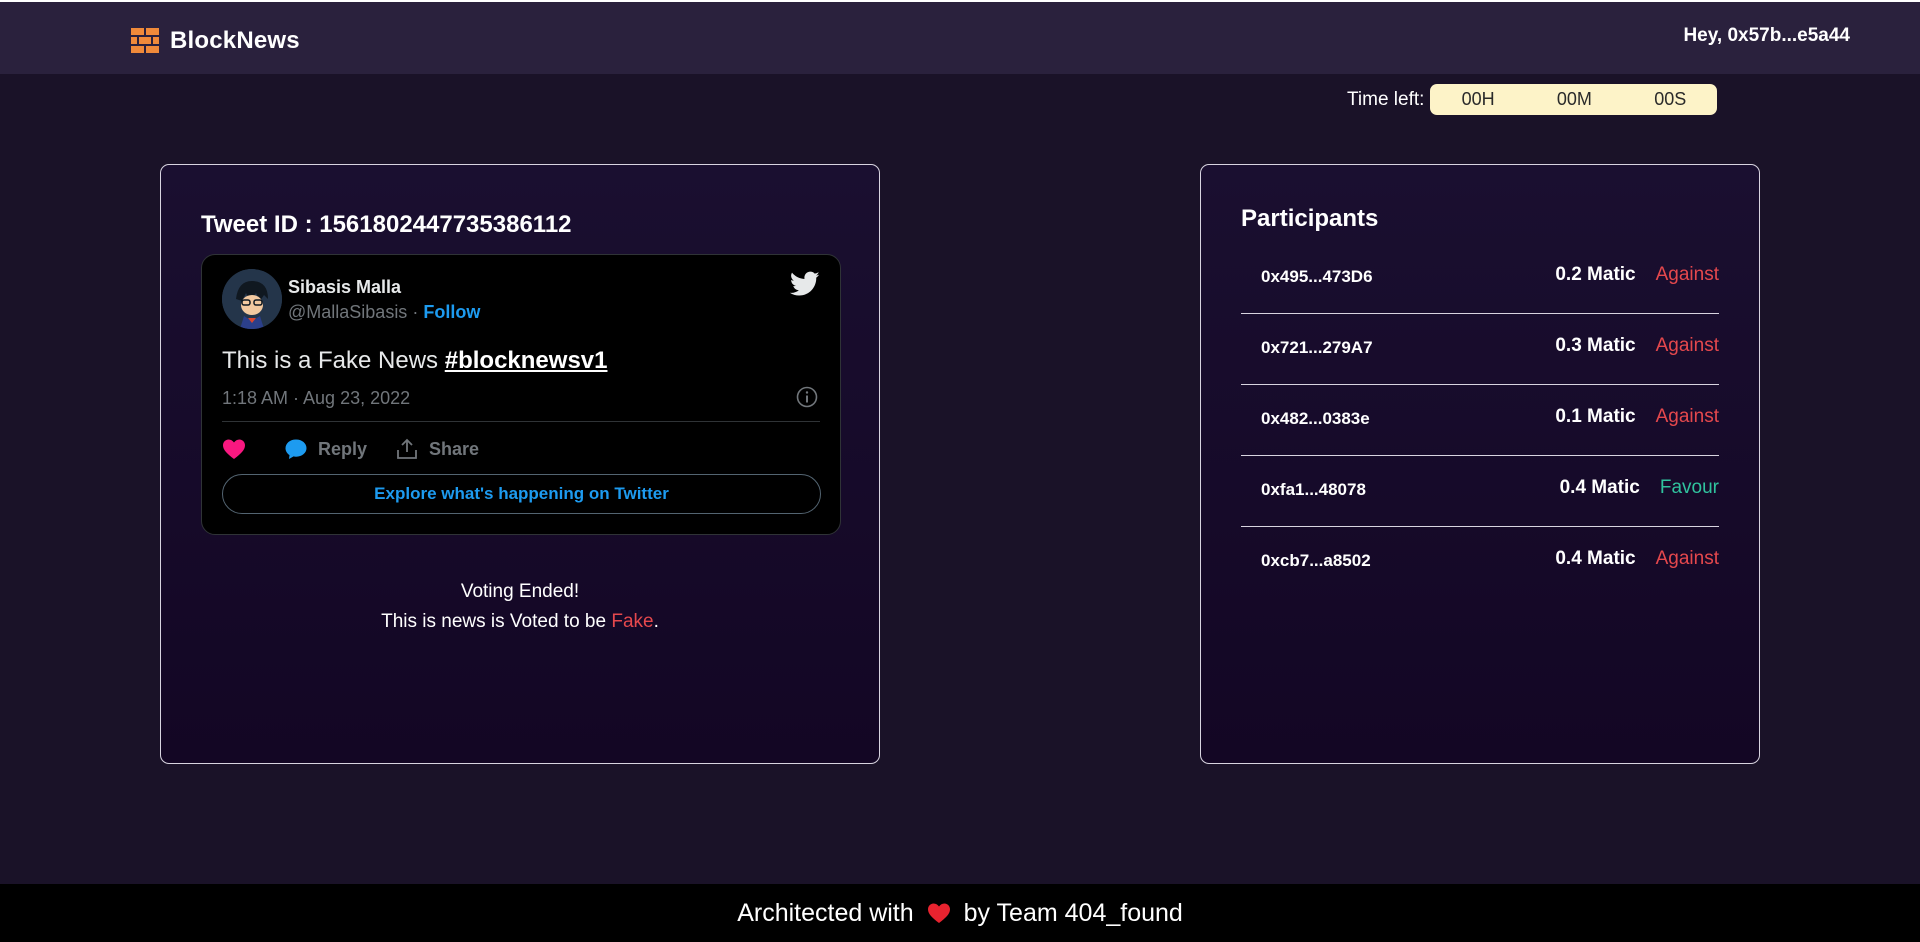 The image size is (1920, 942). Describe the element at coordinates (235, 40) in the screenshot. I see `brand-name: BlockNews` at that location.